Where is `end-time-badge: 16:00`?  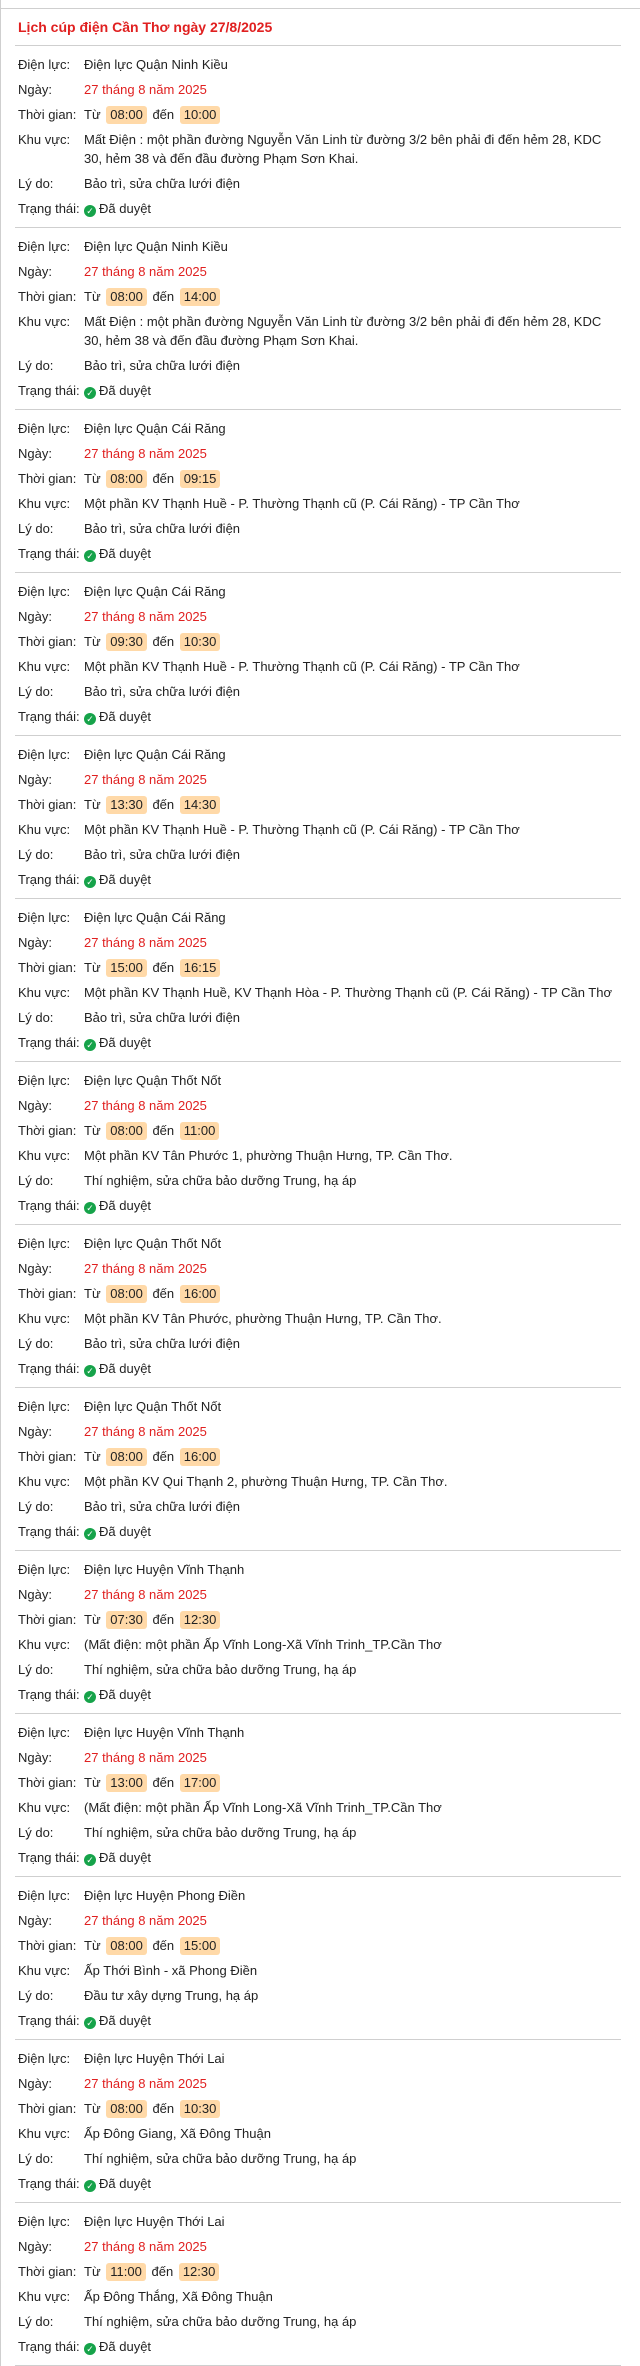
end-time-badge: 16:00 is located at coordinates (200, 1294).